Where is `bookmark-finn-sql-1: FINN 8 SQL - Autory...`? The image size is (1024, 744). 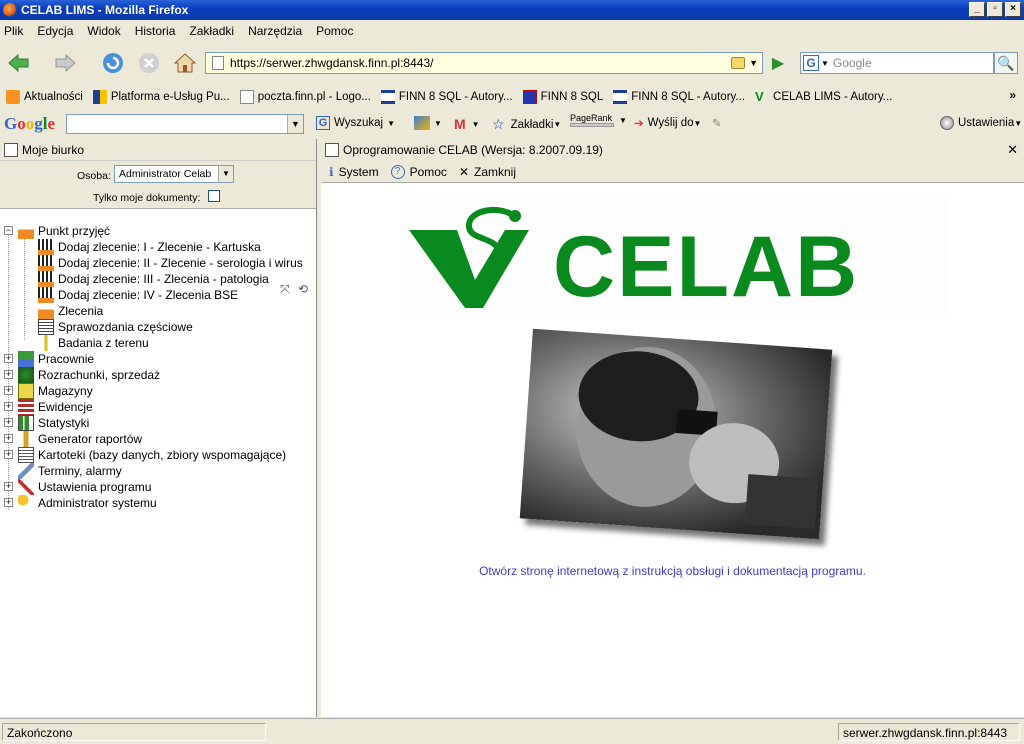
bookmark-finn-sql-1: FINN 8 SQL - Autory... is located at coordinates (446, 97).